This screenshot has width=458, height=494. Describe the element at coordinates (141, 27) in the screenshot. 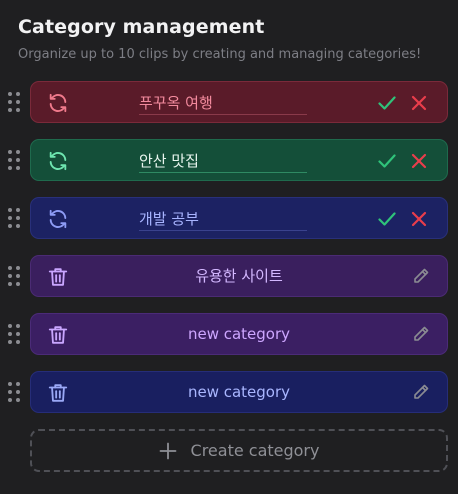

I see `page-title: Category management` at that location.